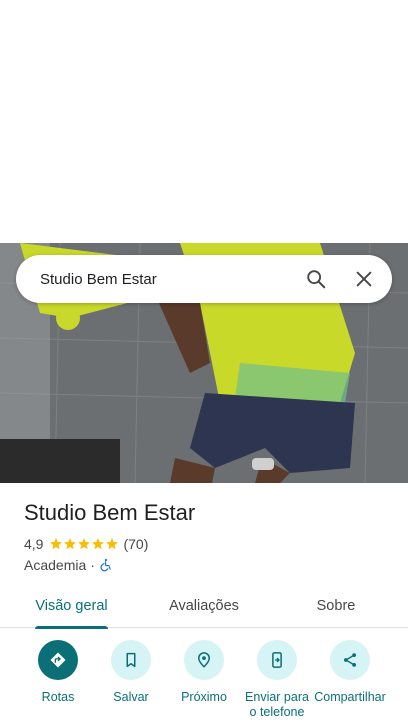 This screenshot has height=726, width=408. What do you see at coordinates (71, 606) in the screenshot?
I see `tab-overview: Visão geral` at bounding box center [71, 606].